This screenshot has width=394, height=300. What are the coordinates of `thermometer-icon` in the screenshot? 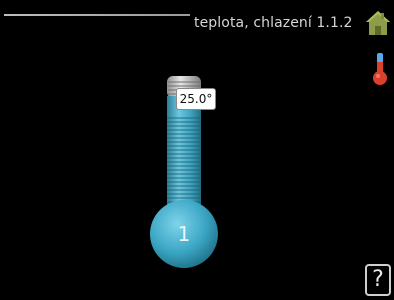 It's located at (380, 69).